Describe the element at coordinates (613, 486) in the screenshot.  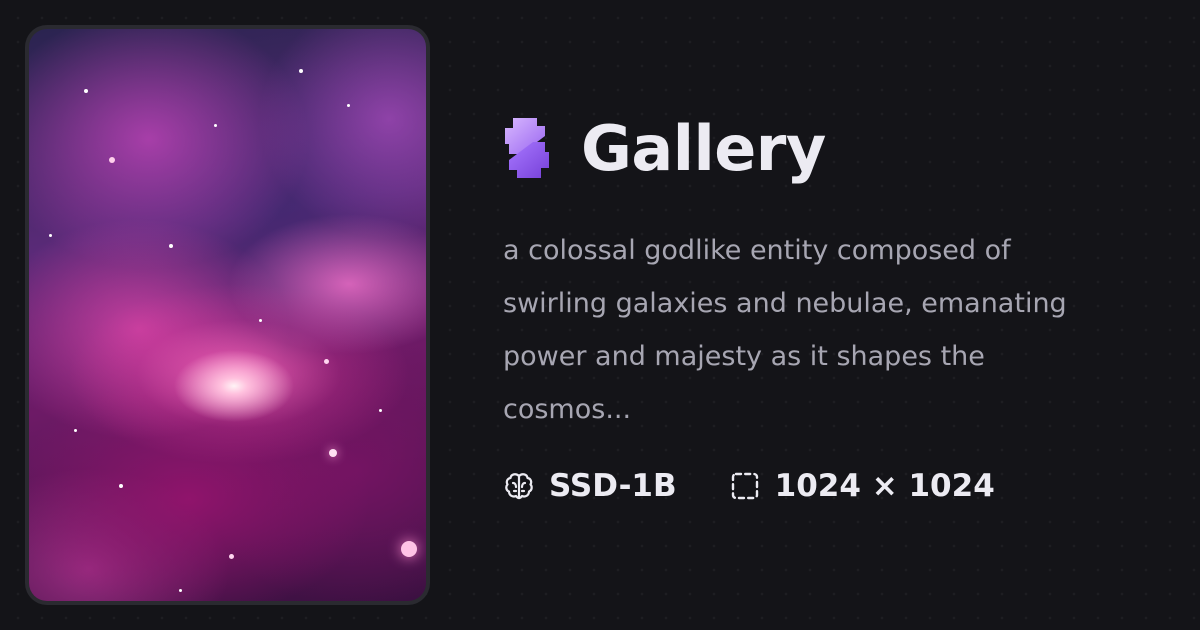
I see `model-label: SSD-1B` at that location.